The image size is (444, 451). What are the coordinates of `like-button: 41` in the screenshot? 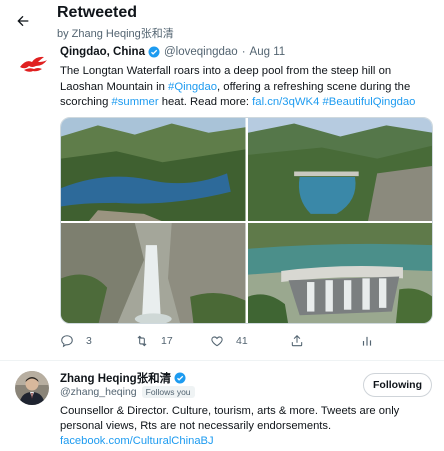 It's located at (229, 341).